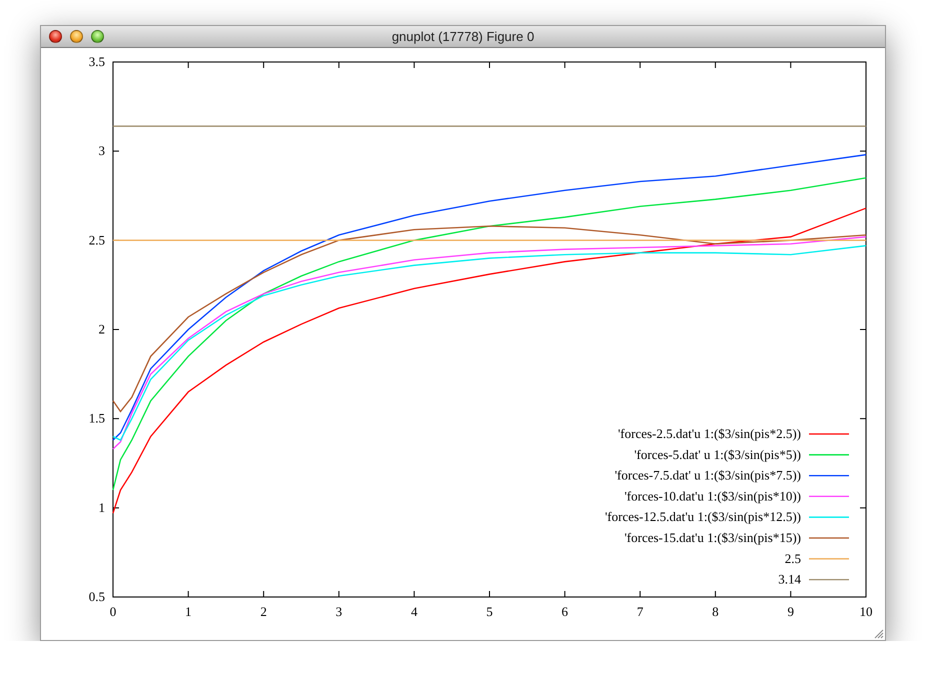  Describe the element at coordinates (96, 596) in the screenshot. I see `tick-label: 0.5` at that location.